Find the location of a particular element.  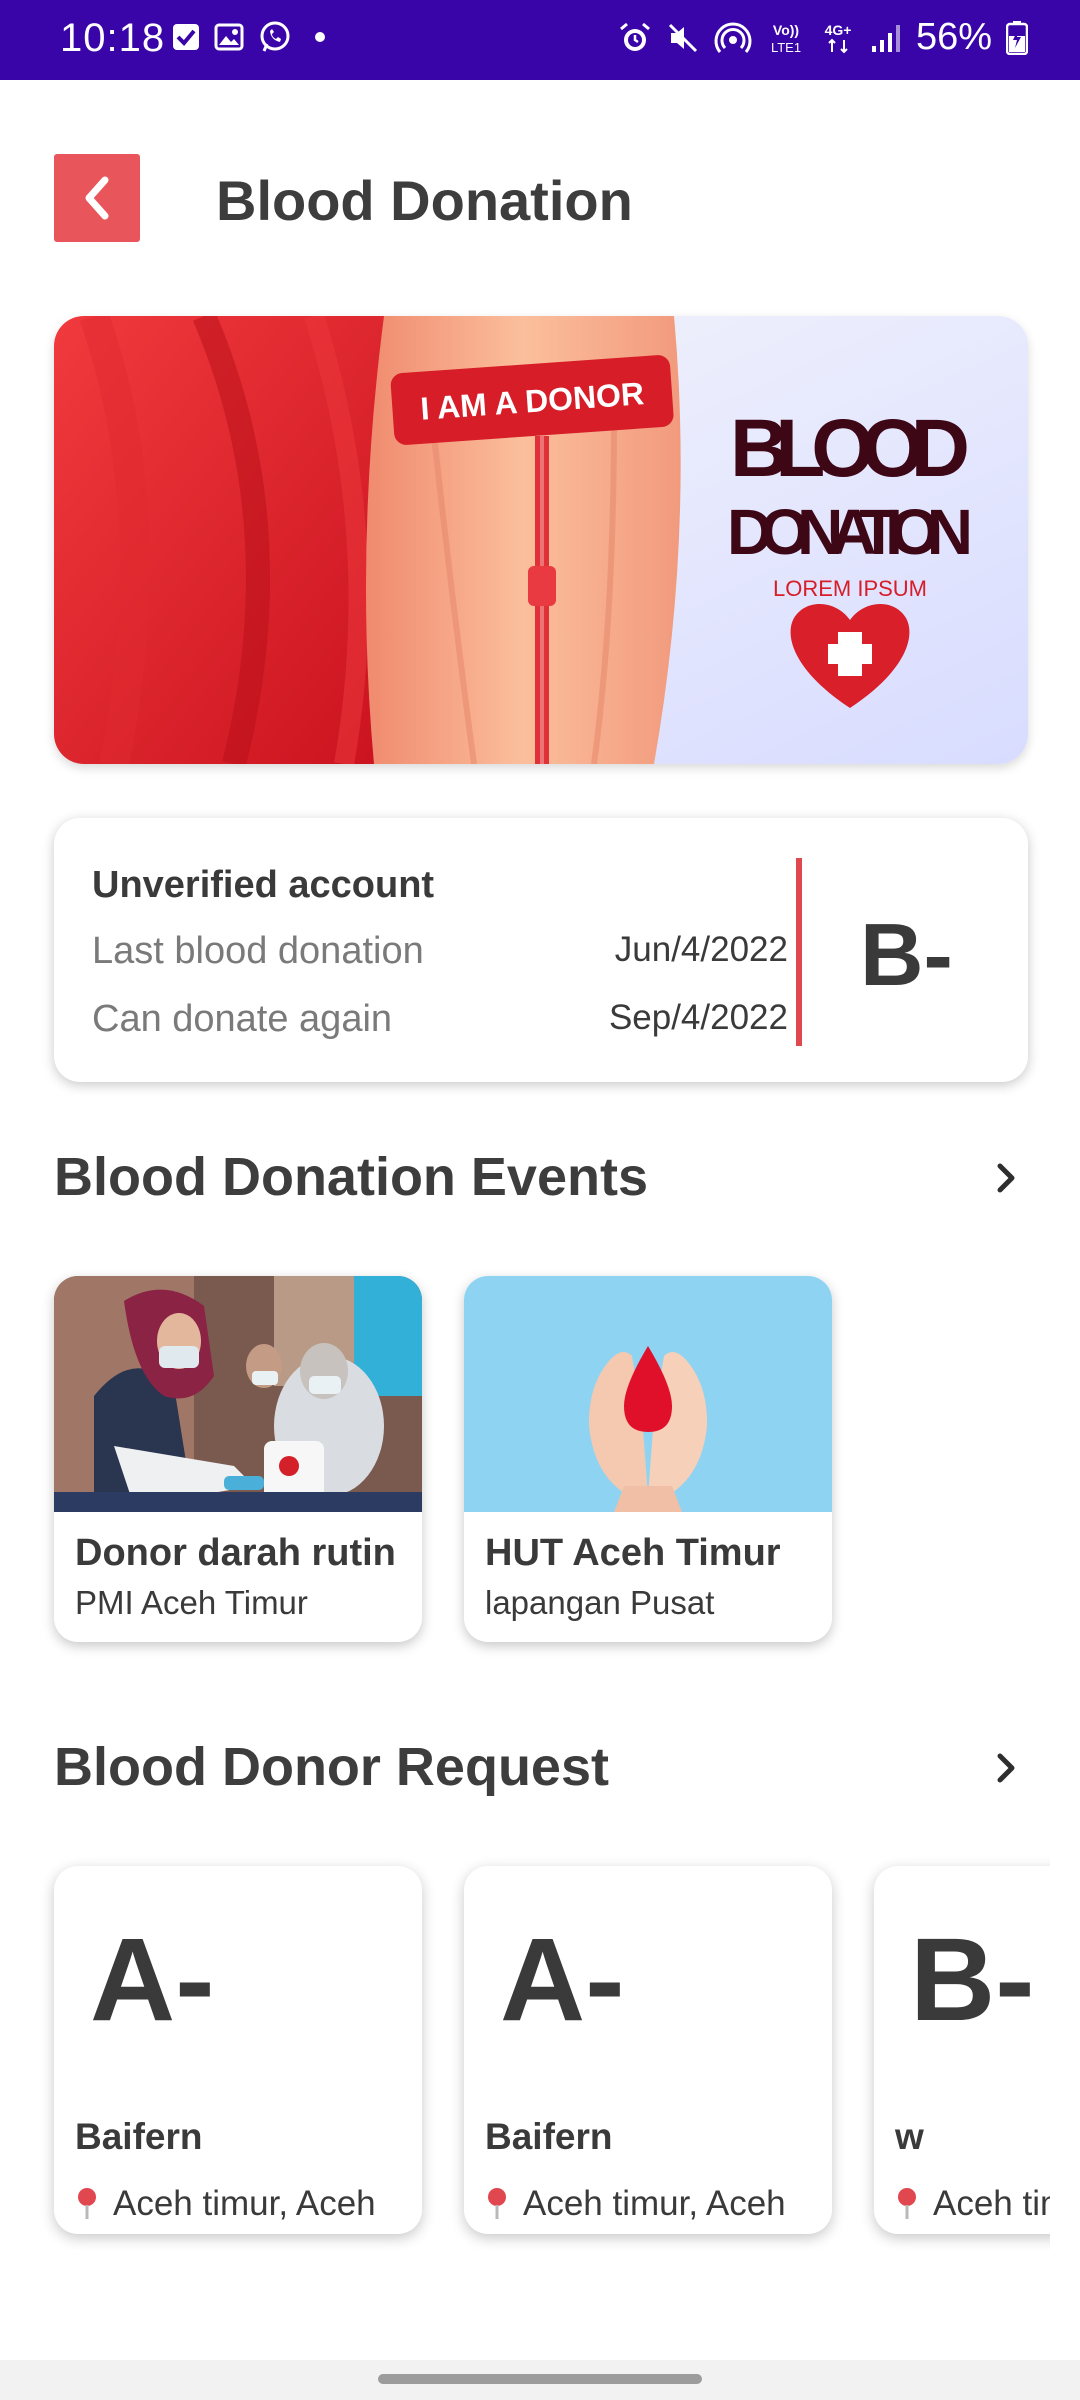

back-button is located at coordinates (97, 198).